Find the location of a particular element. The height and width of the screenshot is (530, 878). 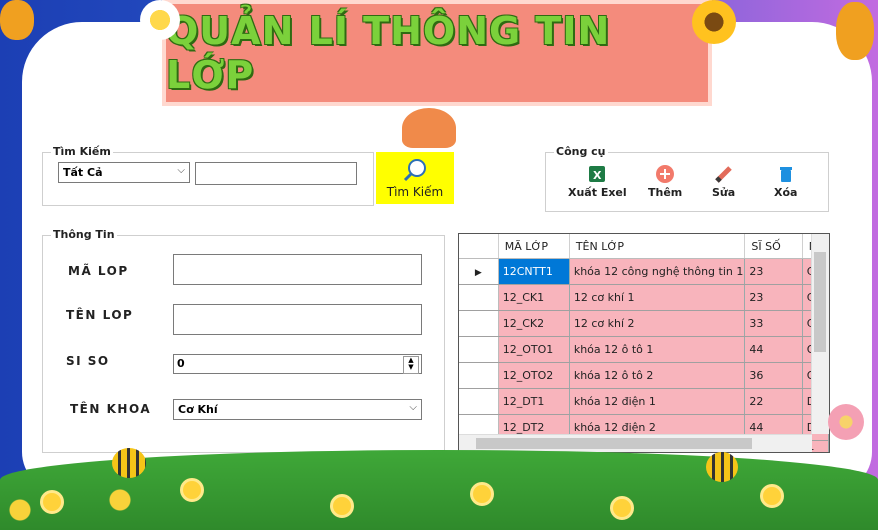

table-row: 12_DT1khóa 12 điện 122D is located at coordinates (644, 401).